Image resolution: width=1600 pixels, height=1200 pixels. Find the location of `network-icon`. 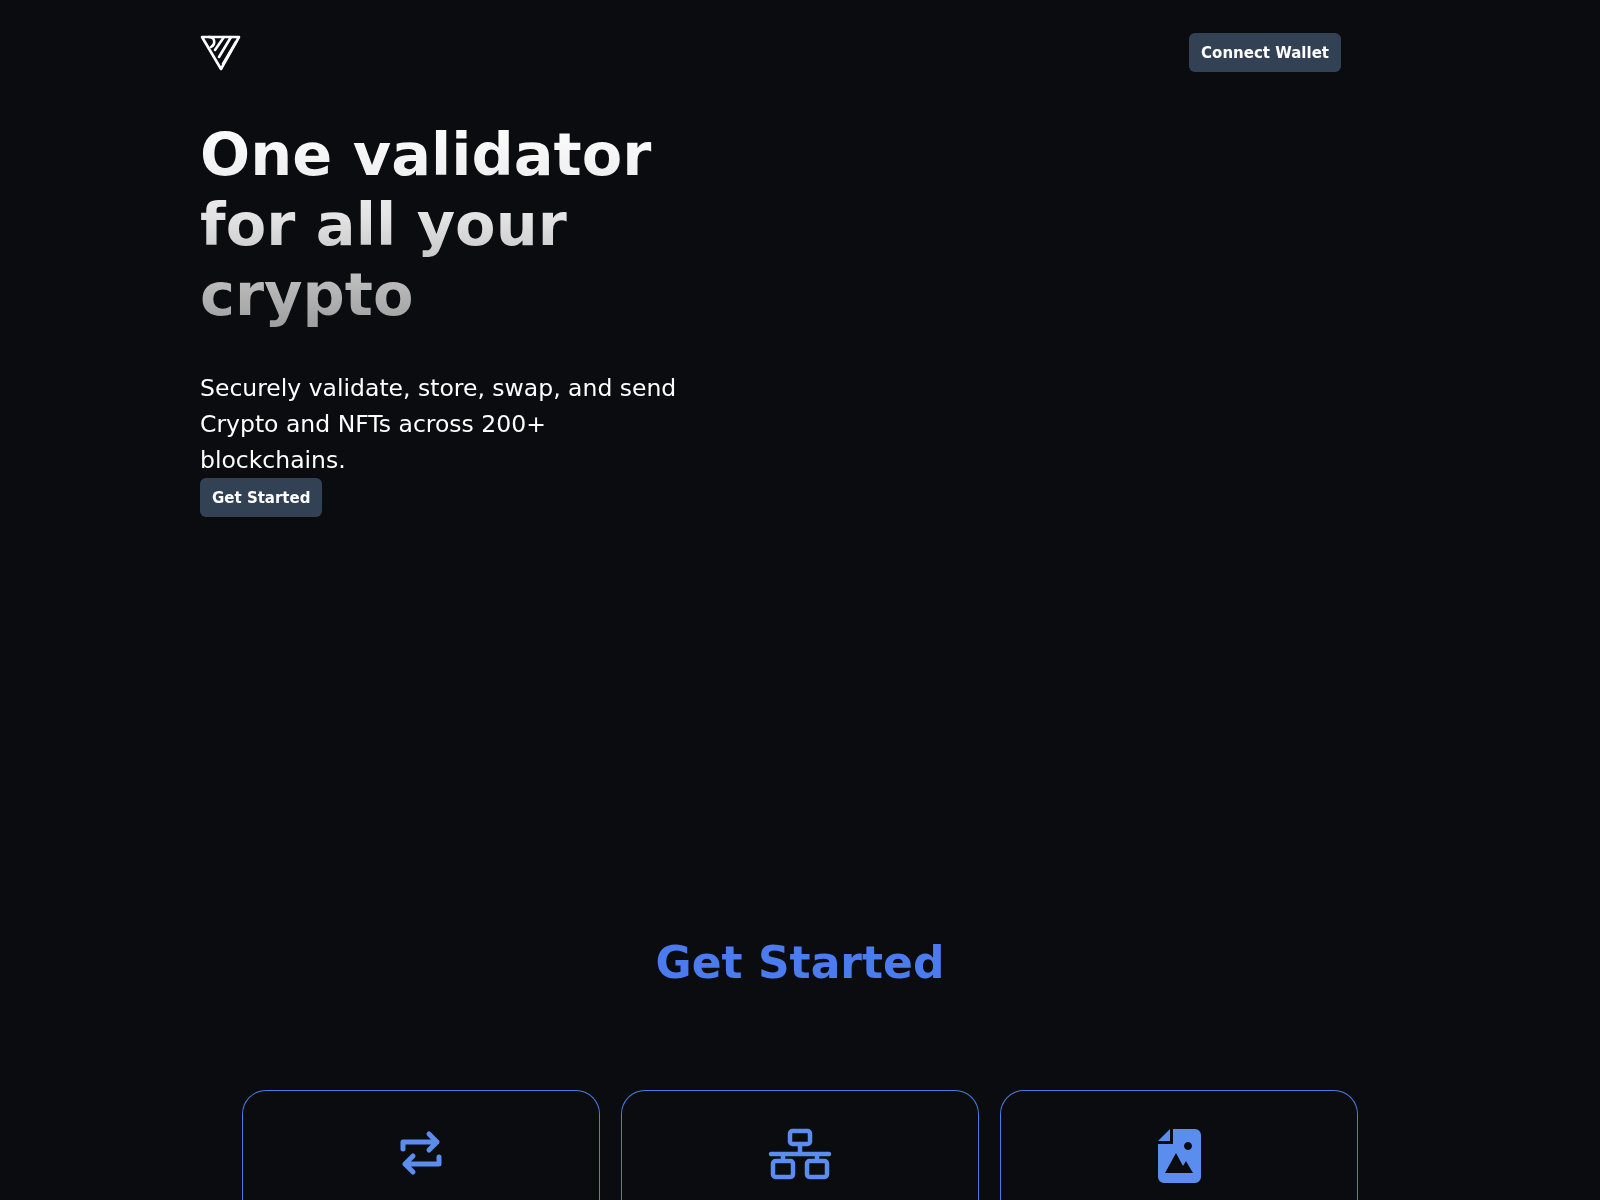

network-icon is located at coordinates (800, 1154).